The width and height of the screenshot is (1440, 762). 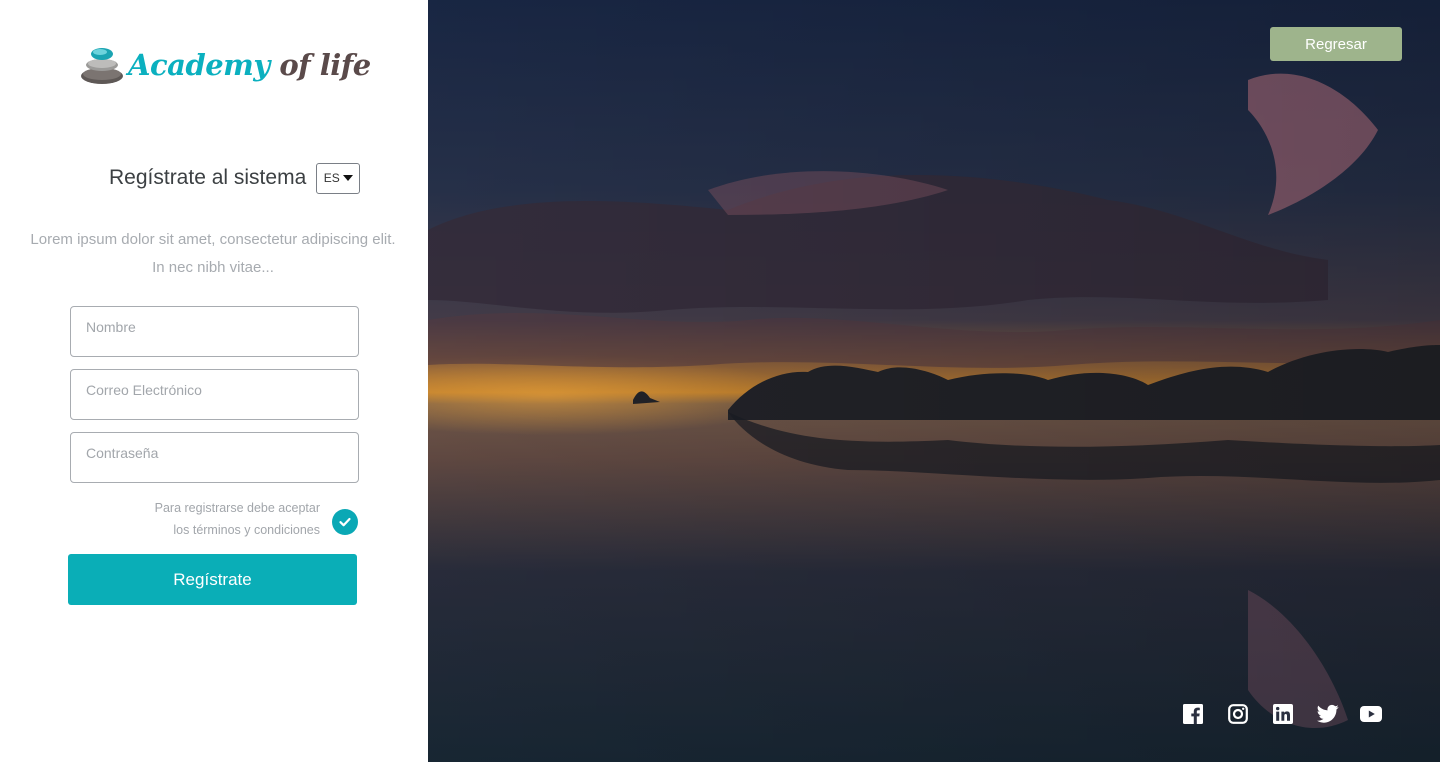 I want to click on terms-line-1: Para registrarse debe aceptar, so click(x=237, y=508).